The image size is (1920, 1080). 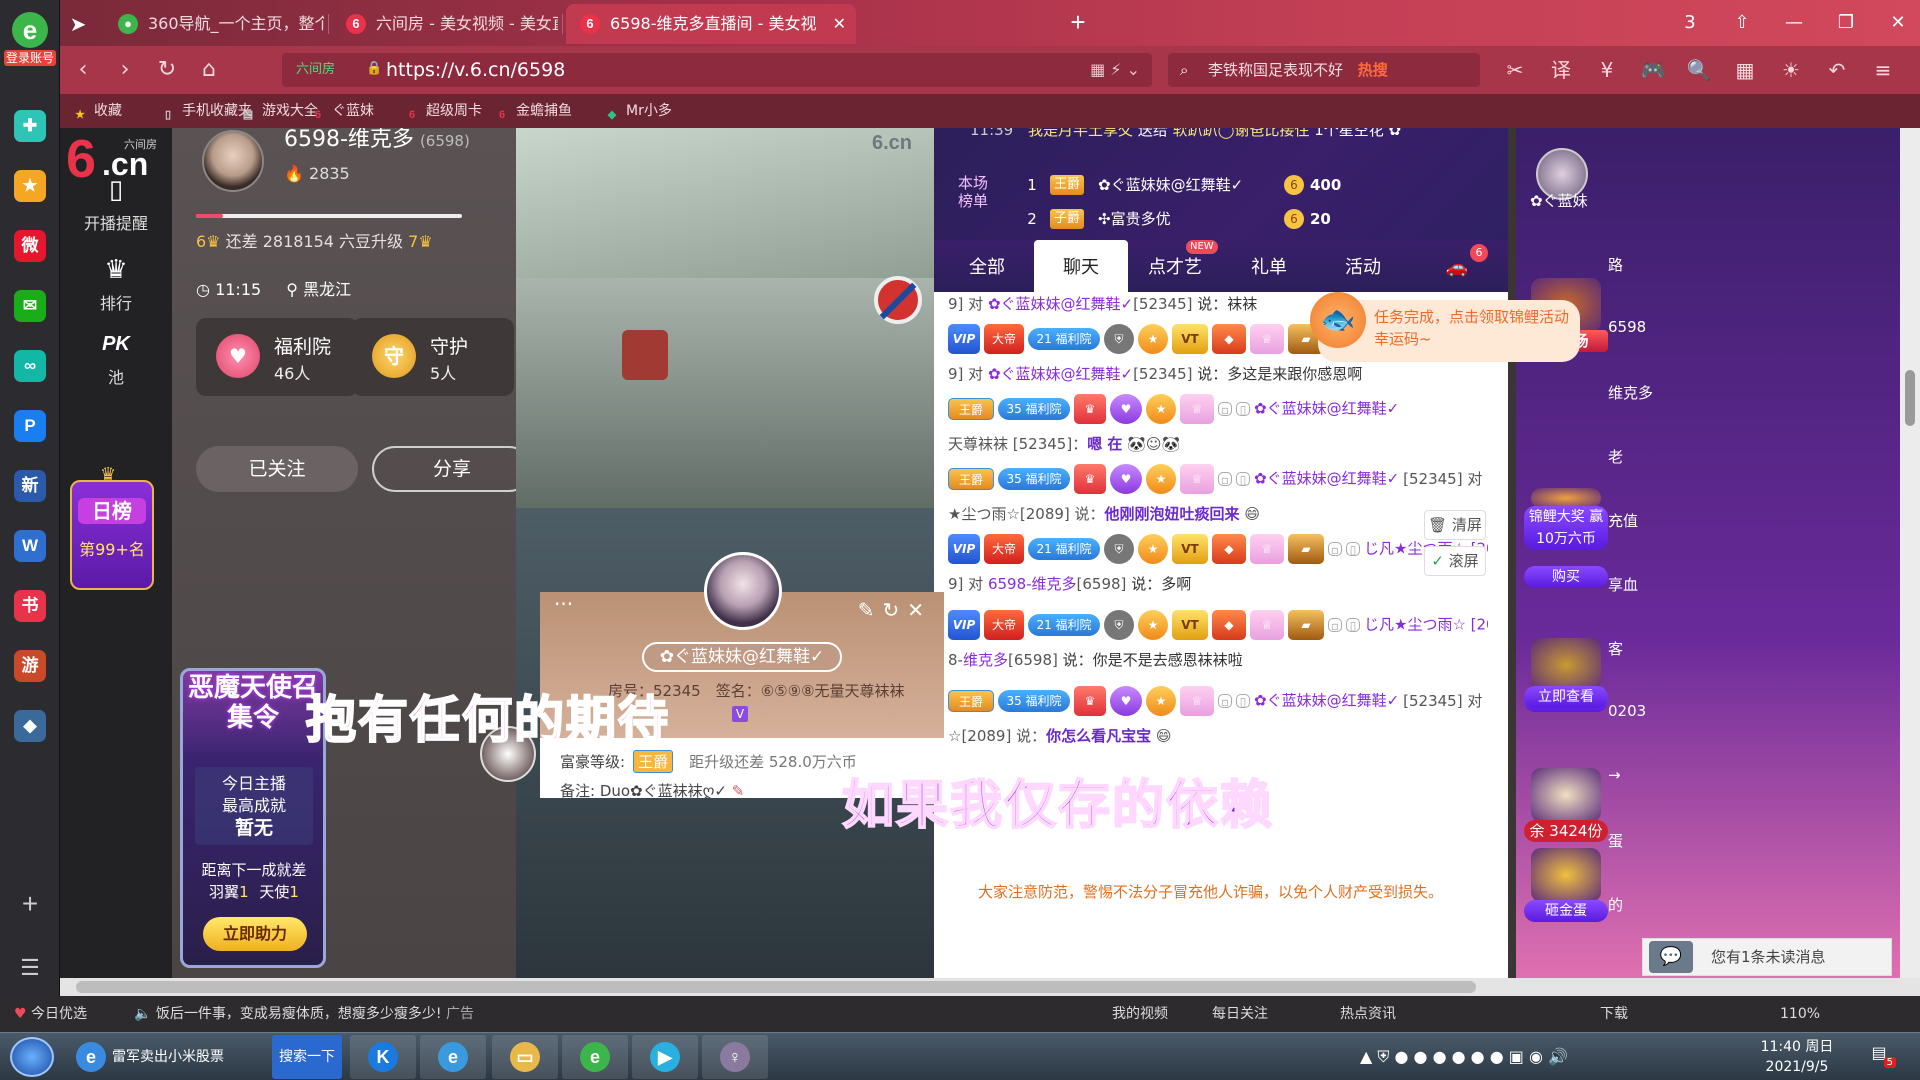 I want to click on doc-icon: W, so click(x=30, y=546).